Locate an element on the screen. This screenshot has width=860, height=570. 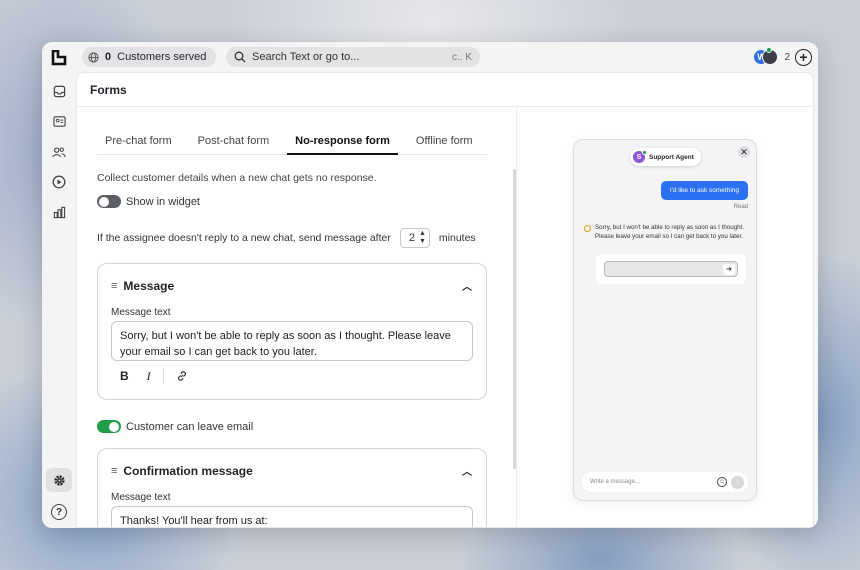
send-icon: ↑ is located at coordinates (737, 482).